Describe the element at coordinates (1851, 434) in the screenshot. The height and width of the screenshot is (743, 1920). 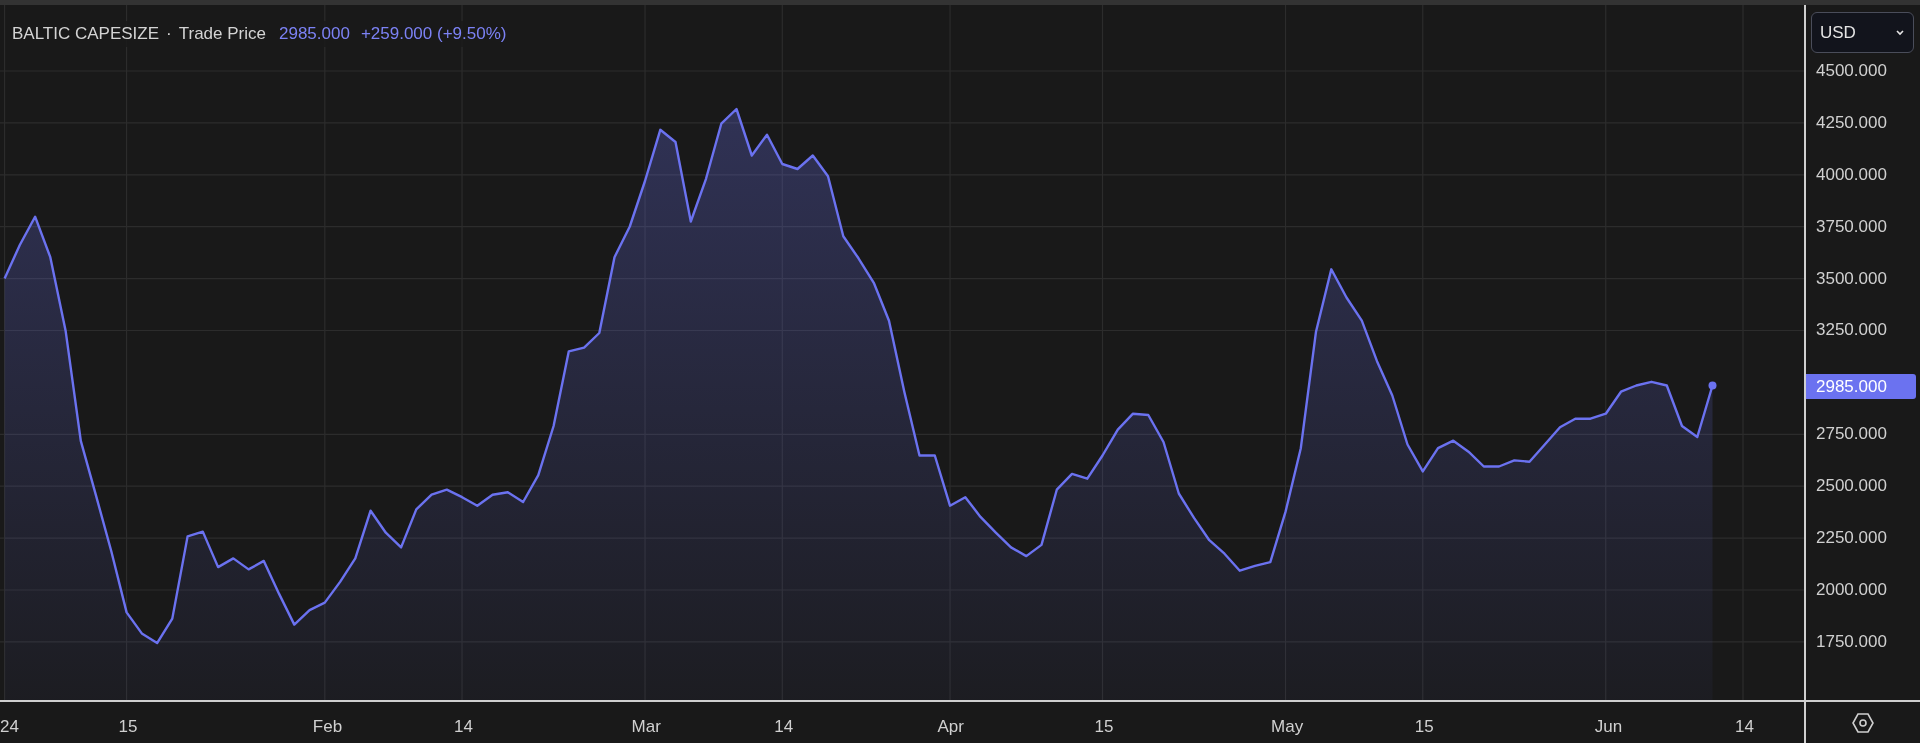
I see `price-axis-label: 2750.000` at that location.